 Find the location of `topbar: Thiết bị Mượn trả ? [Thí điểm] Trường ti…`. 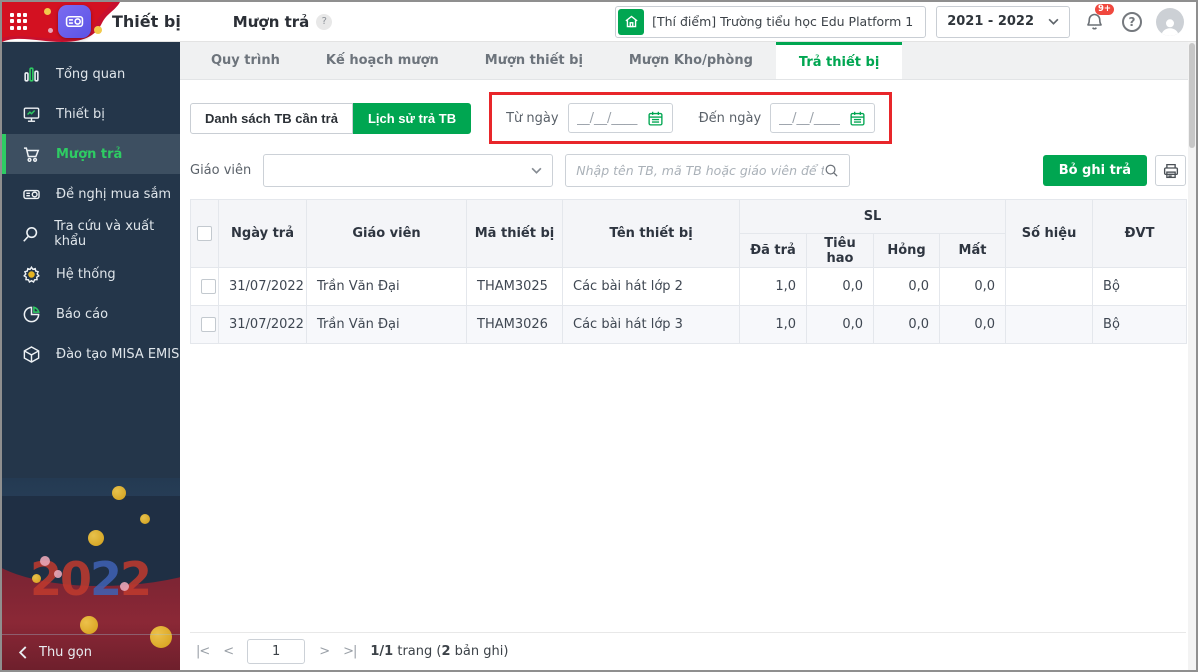

topbar: Thiết bị Mượn trả ? [Thí điểm] Trường ti… is located at coordinates (599, 22).